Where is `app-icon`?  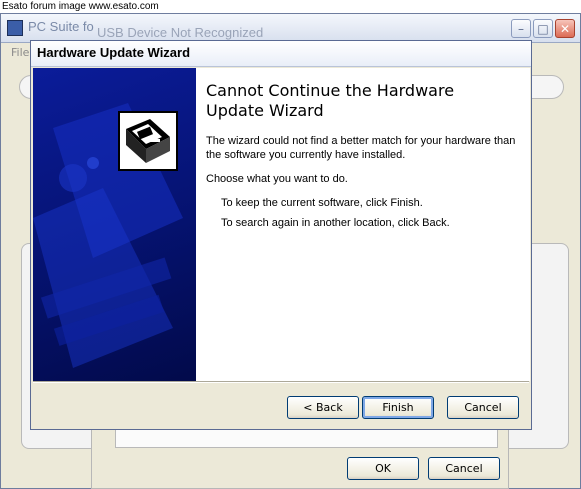 app-icon is located at coordinates (15, 28).